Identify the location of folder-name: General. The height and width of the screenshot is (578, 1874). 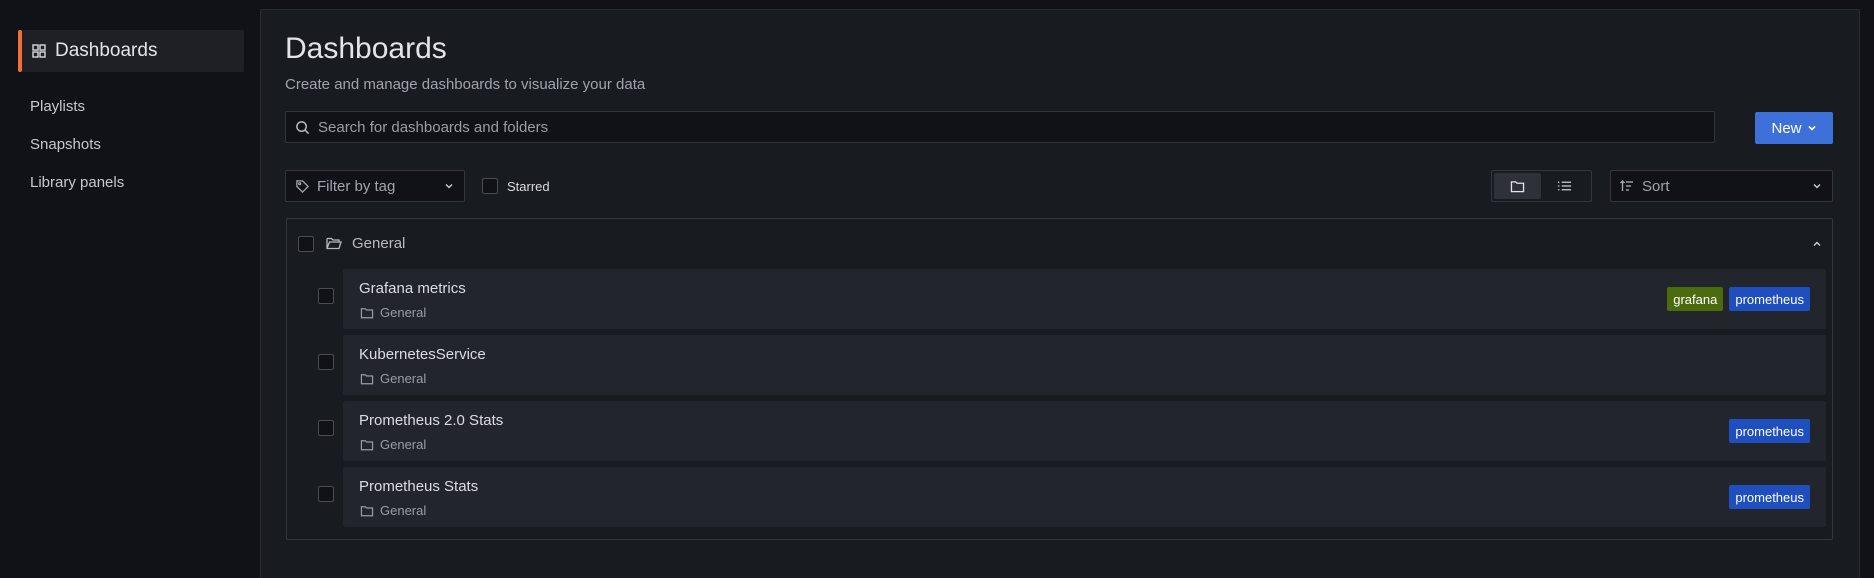
(379, 243).